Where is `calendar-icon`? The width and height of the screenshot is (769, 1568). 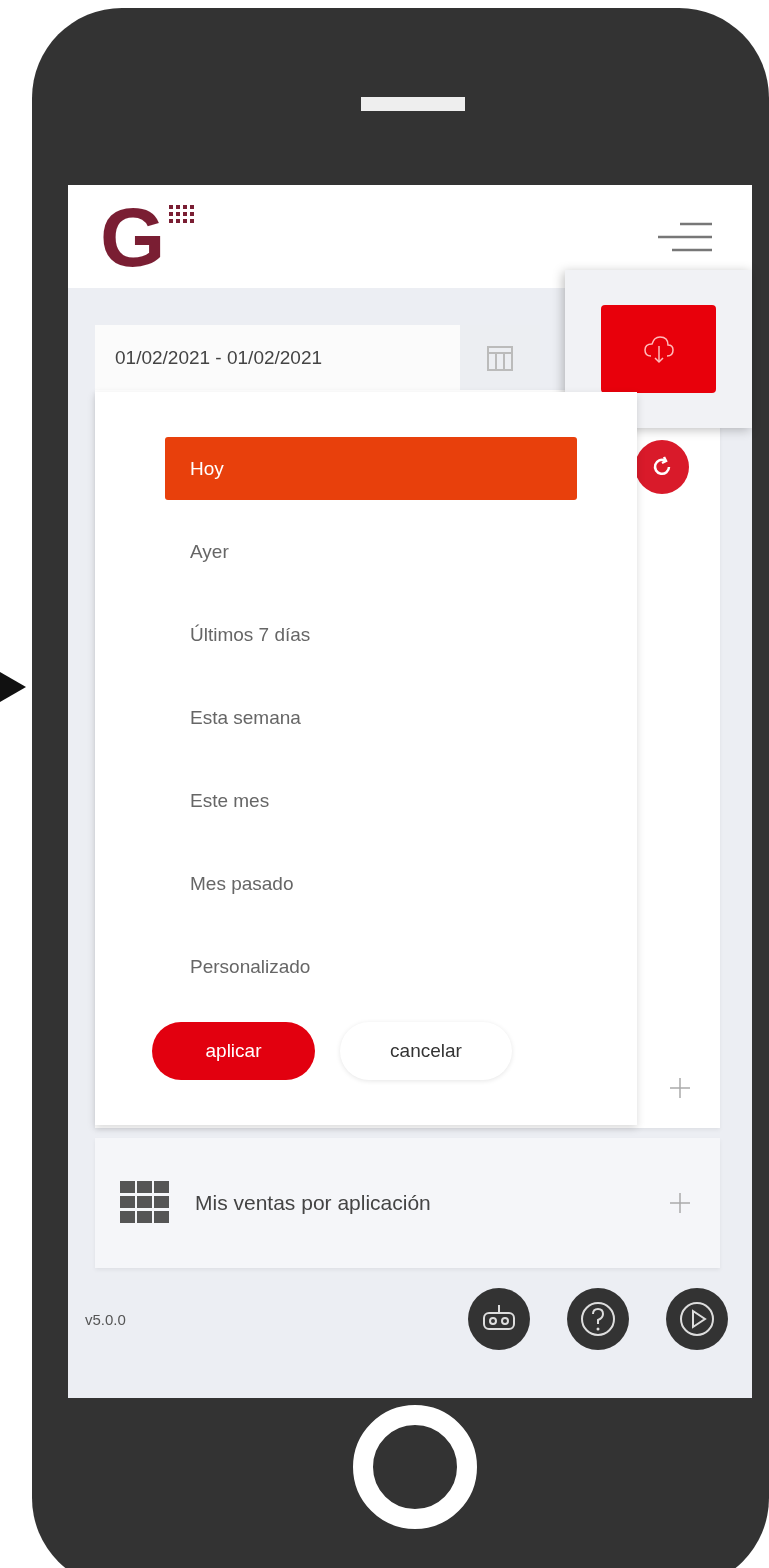
calendar-icon is located at coordinates (500, 357).